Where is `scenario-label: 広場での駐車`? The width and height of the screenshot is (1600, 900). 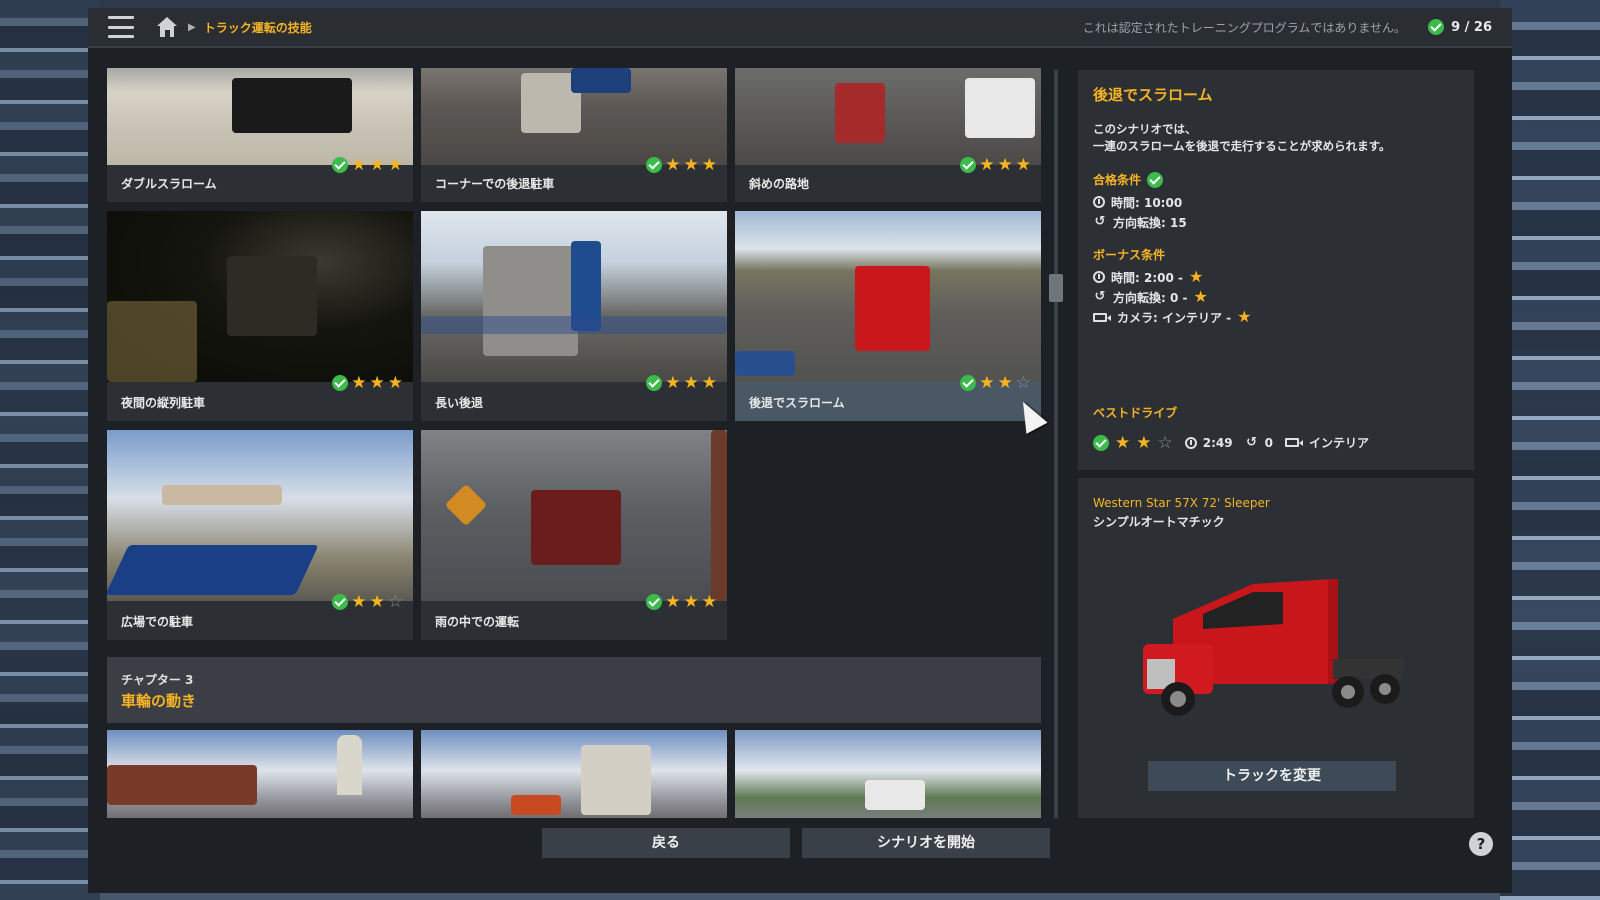 scenario-label: 広場での駐車 is located at coordinates (157, 622).